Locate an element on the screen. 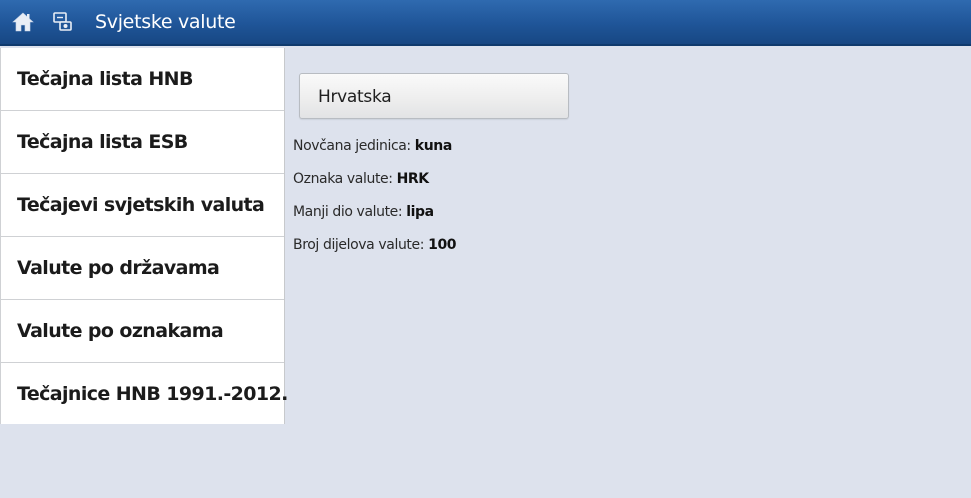  sidebar-item-tecajevi-svjetskih-valuta: Tečajevi svjetskih valuta is located at coordinates (142, 205).